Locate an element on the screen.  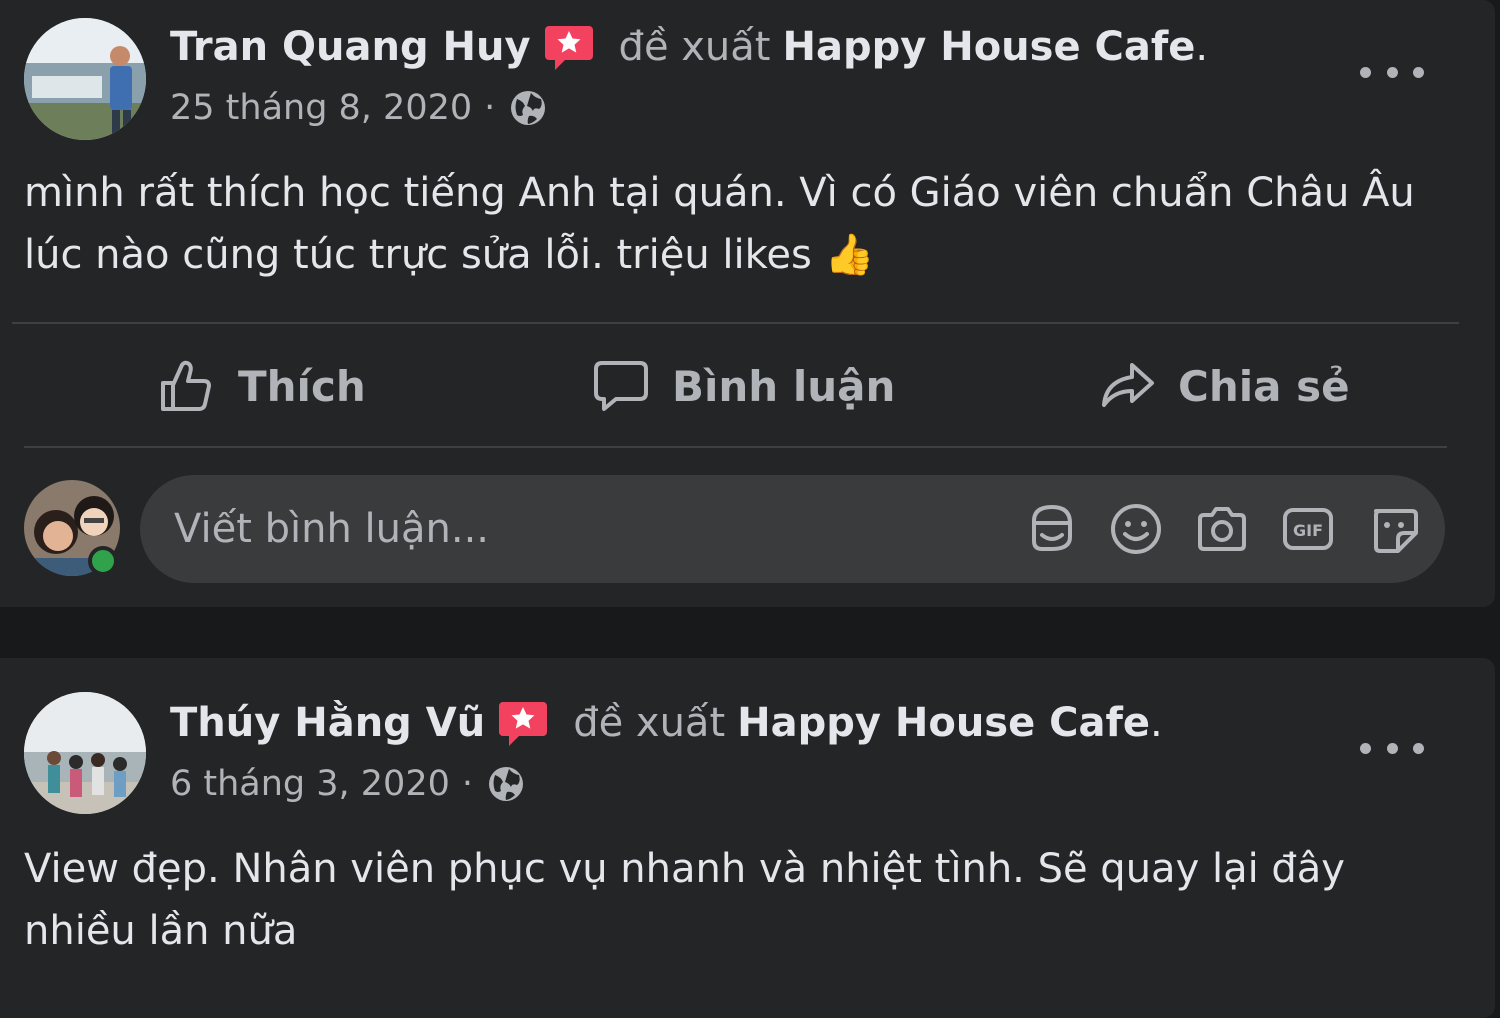
post-header: Tran Quang Huy đề xuất Happy House Cafe. is located at coordinates (689, 47).